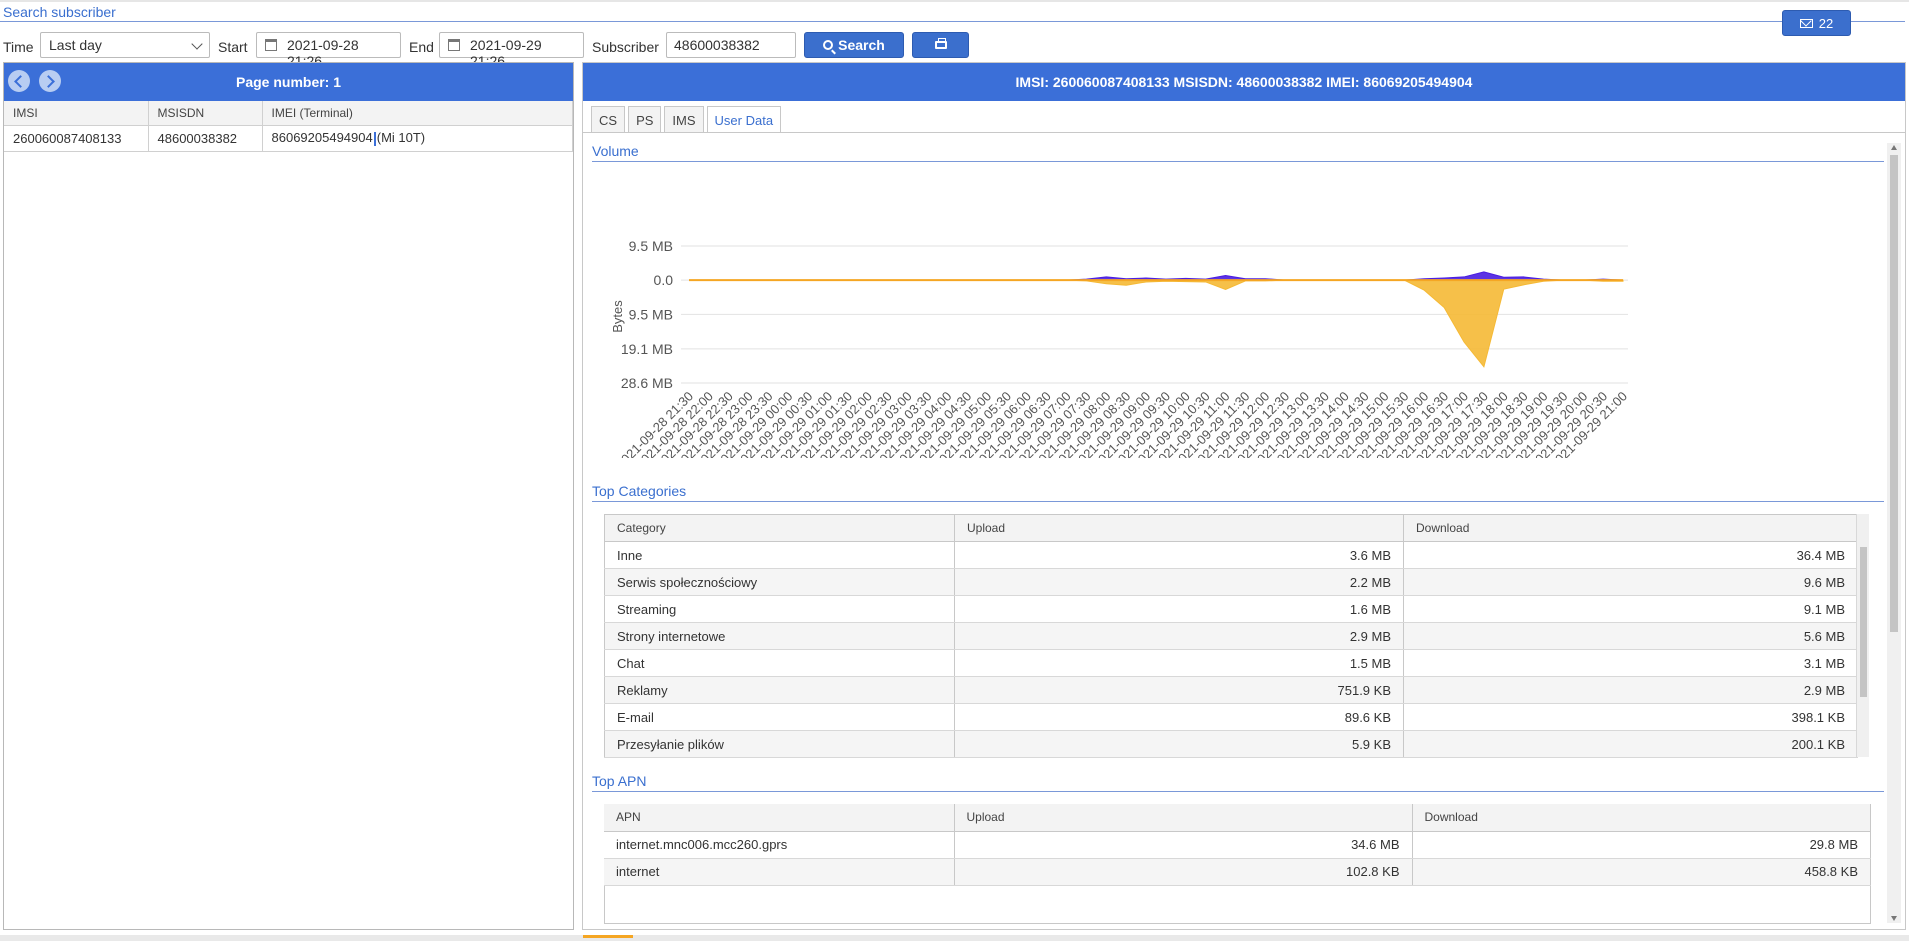 This screenshot has width=1909, height=941. I want to click on cell-download: 3.1 MB, so click(1630, 663).